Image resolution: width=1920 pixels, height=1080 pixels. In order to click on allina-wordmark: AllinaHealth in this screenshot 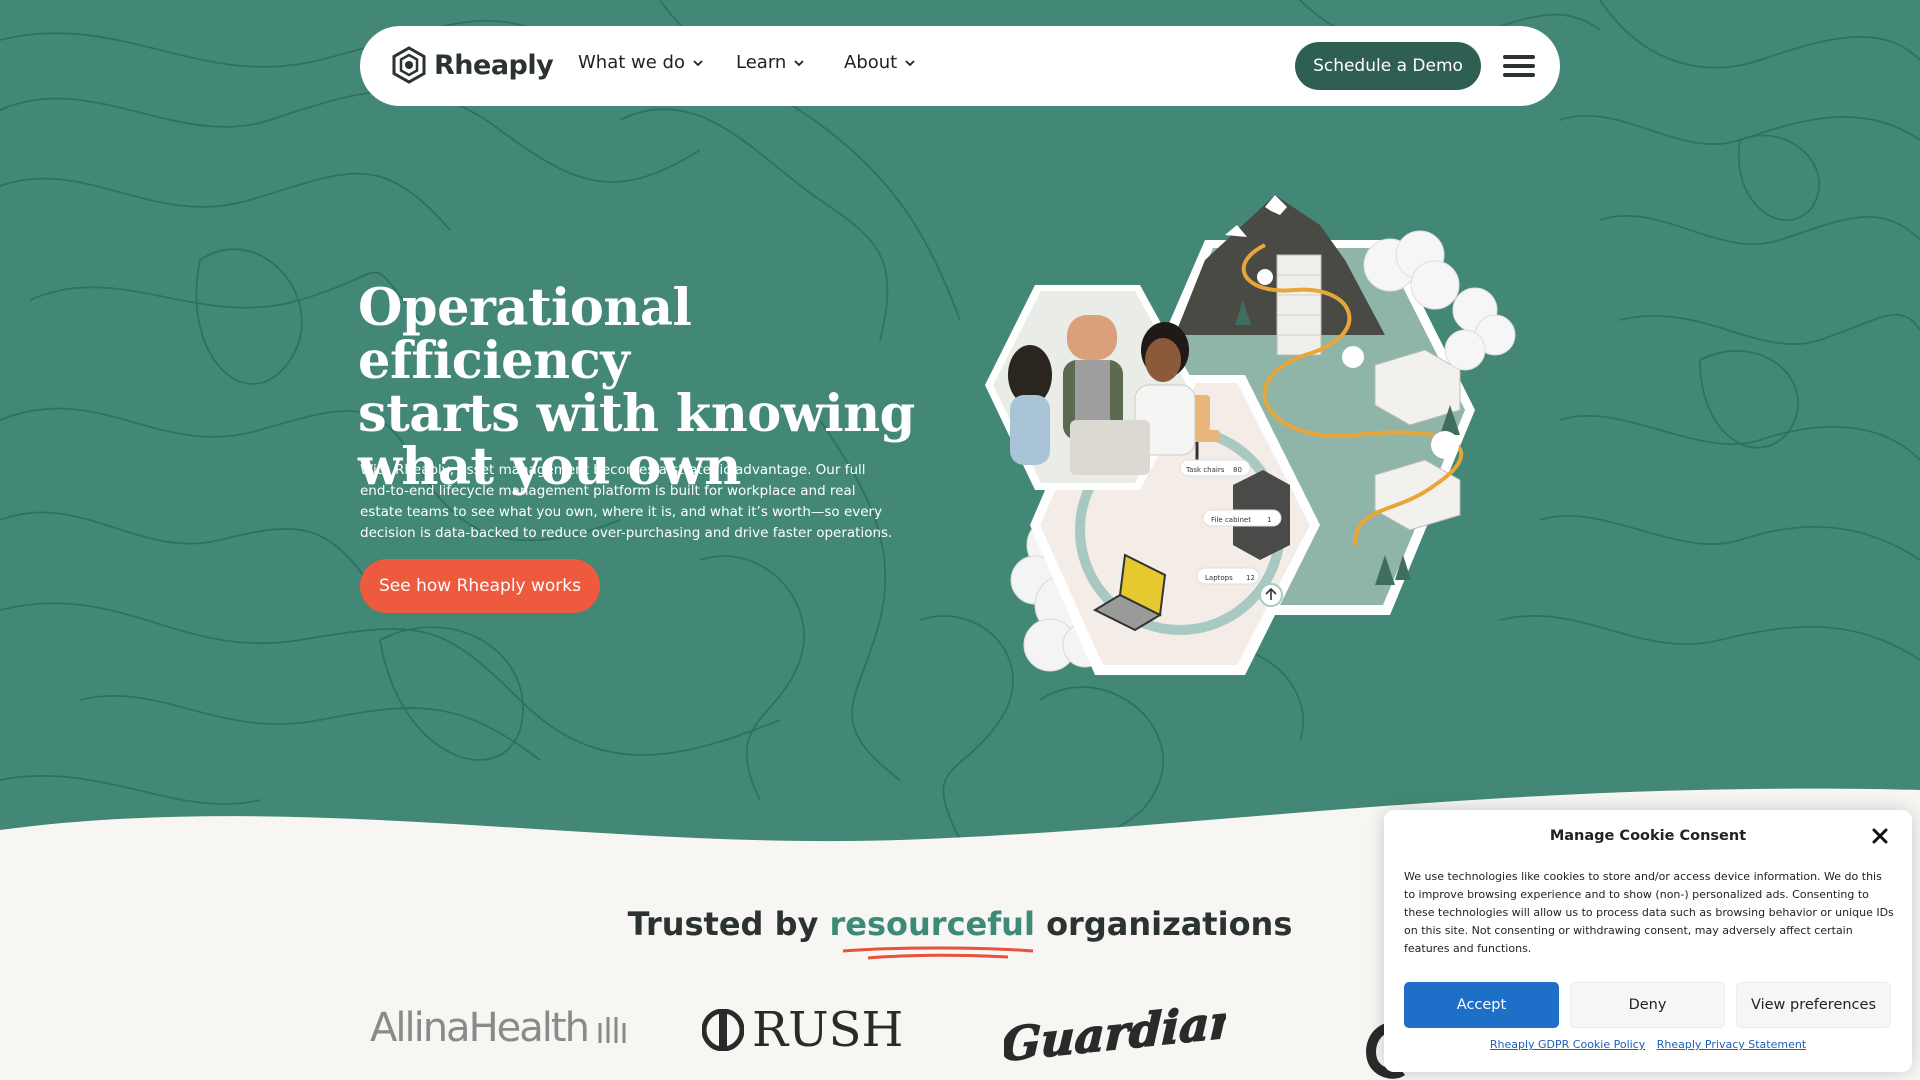, I will do `click(480, 1028)`.